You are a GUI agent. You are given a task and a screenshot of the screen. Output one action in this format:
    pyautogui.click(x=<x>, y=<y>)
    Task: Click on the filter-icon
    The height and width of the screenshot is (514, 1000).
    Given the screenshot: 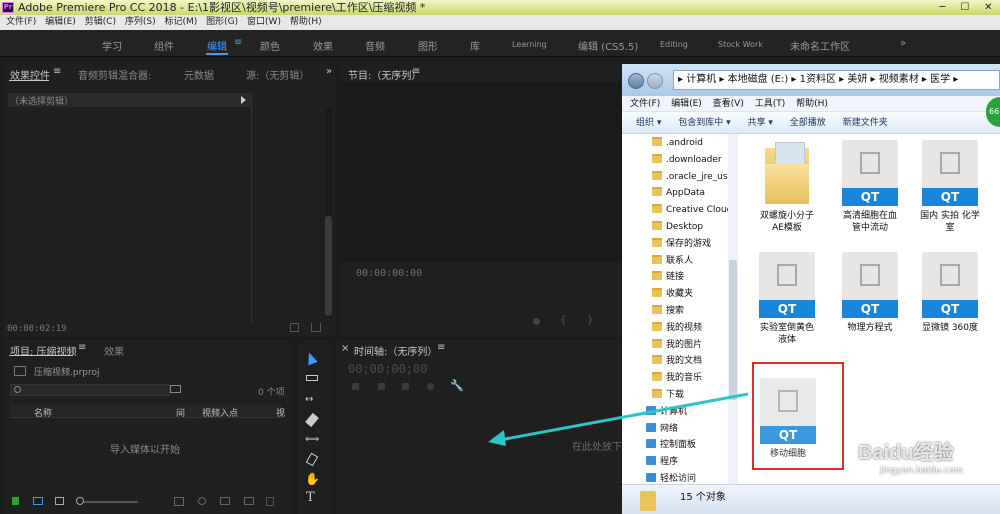 What is the action you would take?
    pyautogui.click(x=294, y=327)
    